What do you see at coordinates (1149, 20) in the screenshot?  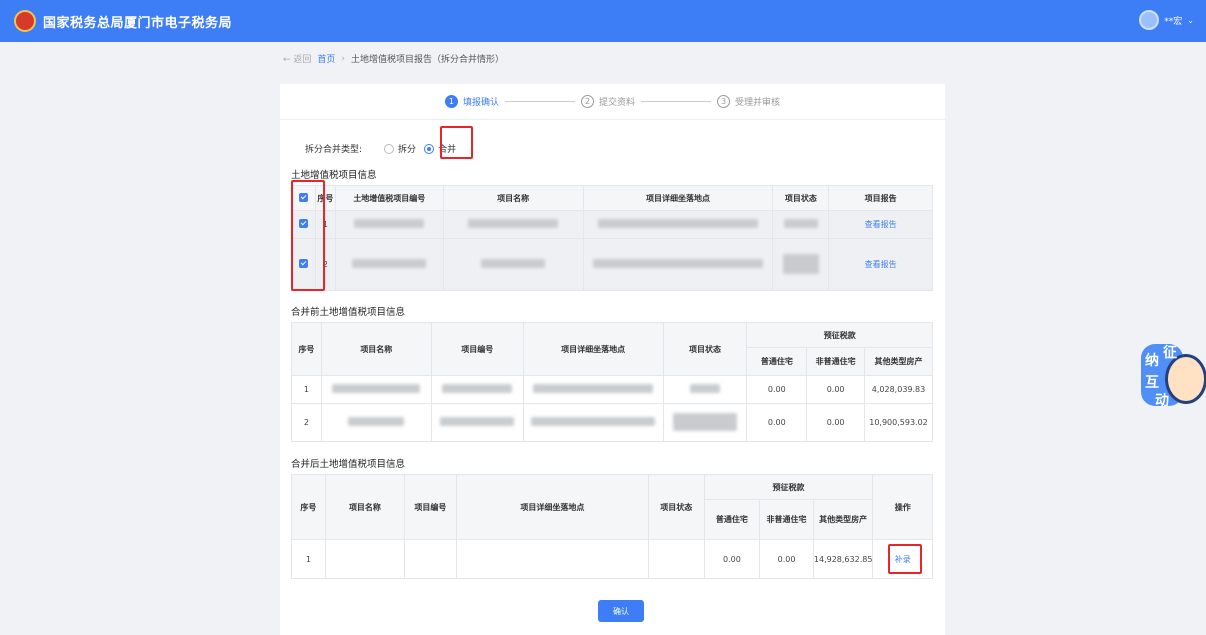 I see `avatar` at bounding box center [1149, 20].